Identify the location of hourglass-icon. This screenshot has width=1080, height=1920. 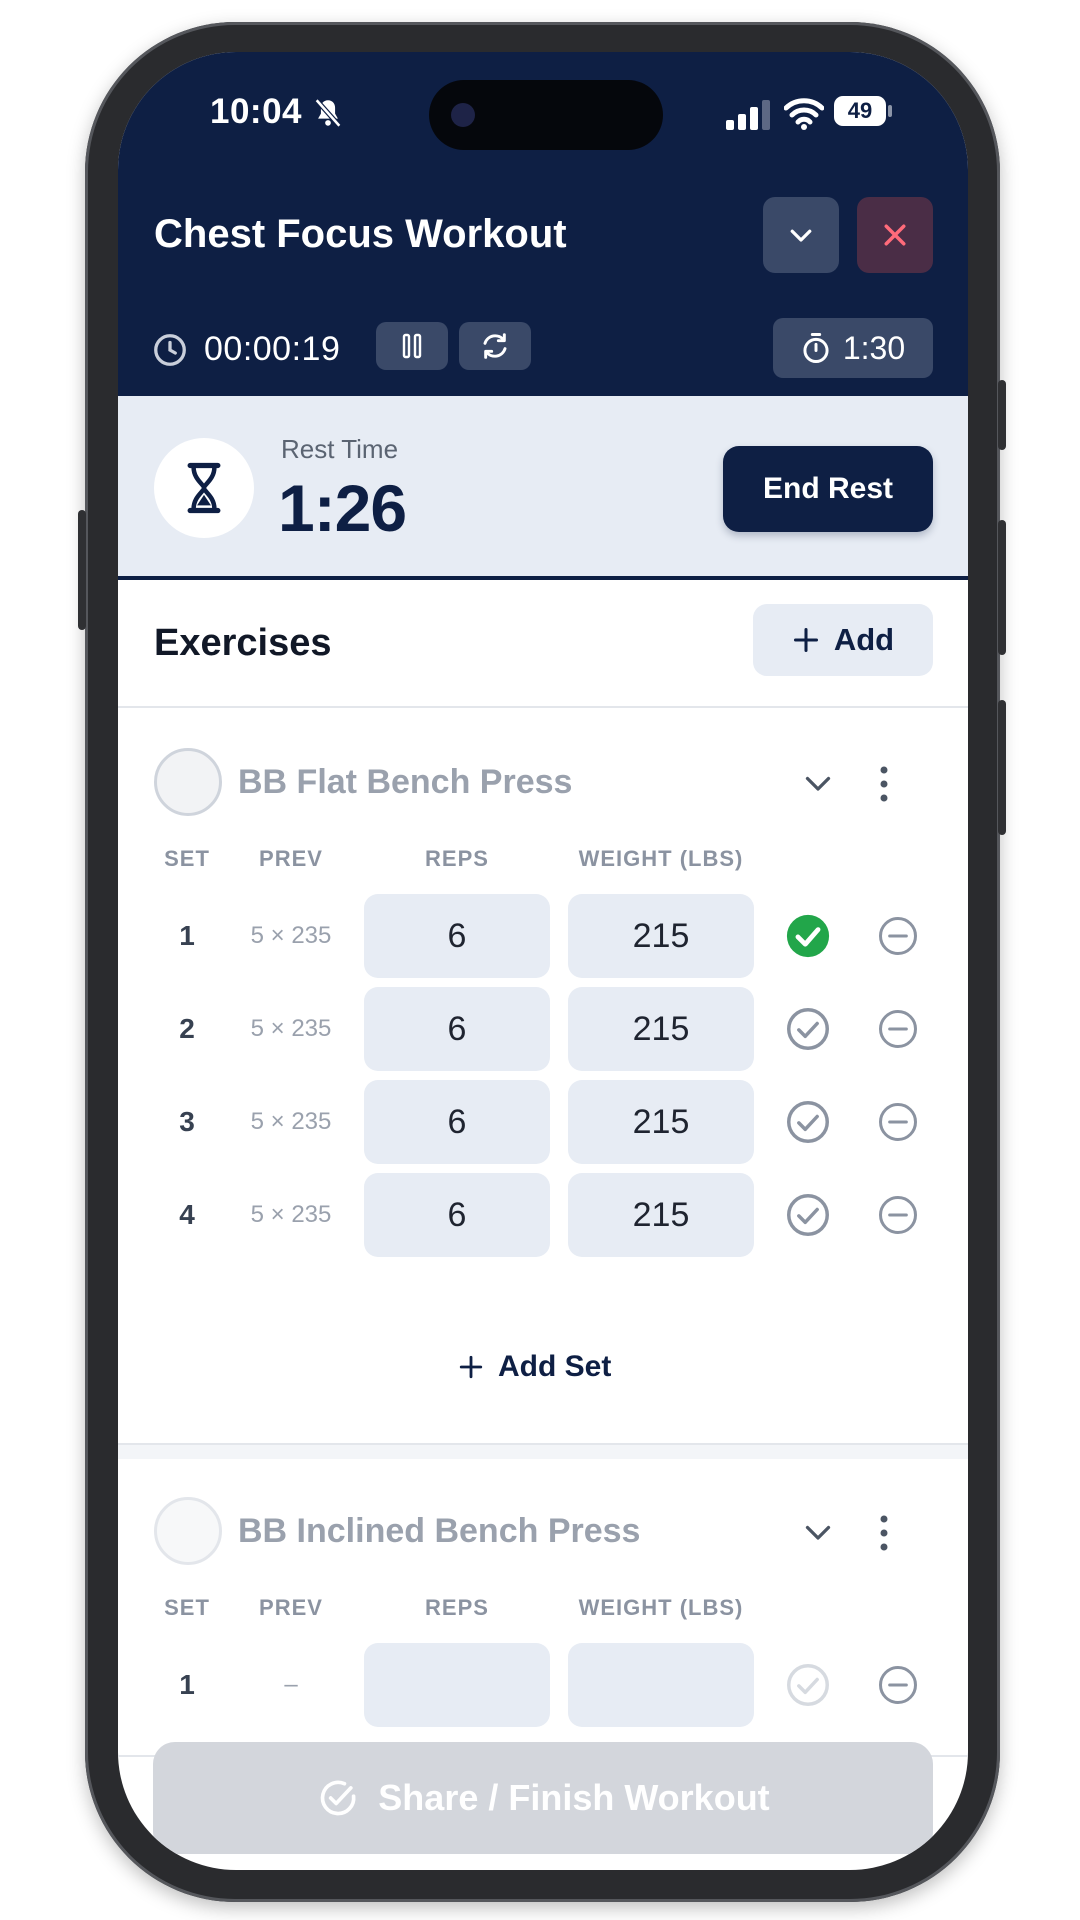
(204, 488).